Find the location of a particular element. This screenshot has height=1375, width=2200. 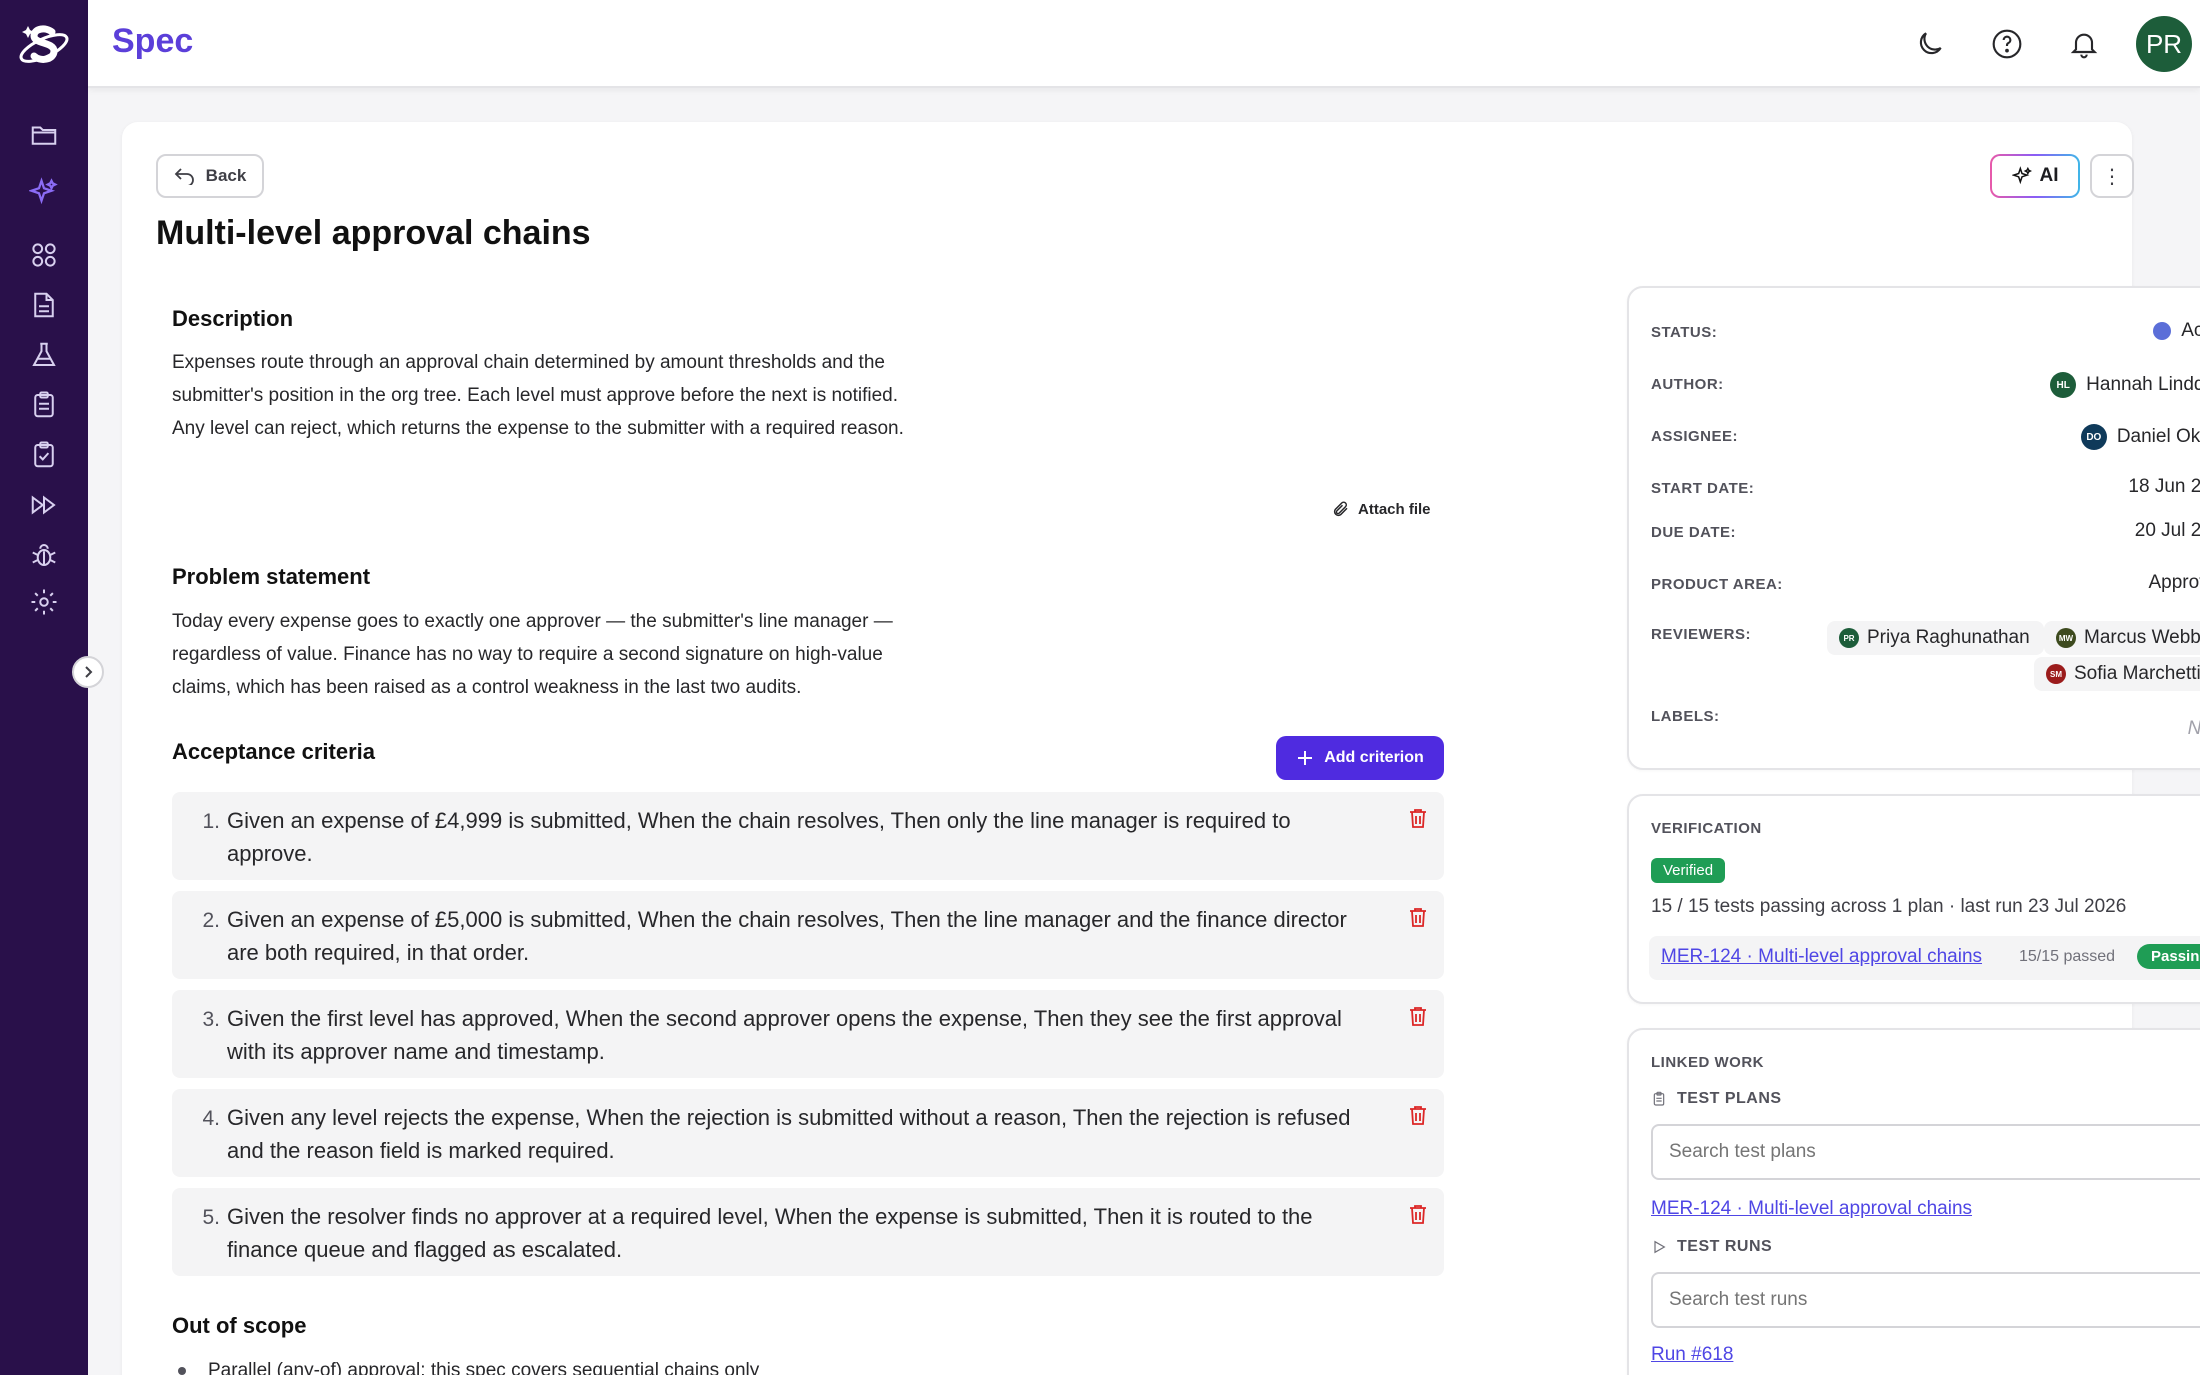

problem-heading: Problem statement is located at coordinates (271, 576).